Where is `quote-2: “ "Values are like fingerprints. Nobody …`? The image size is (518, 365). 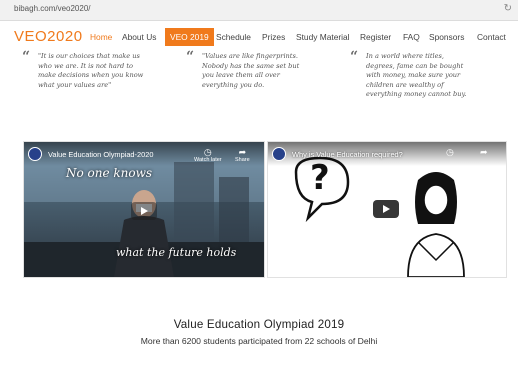 quote-2: “ "Values are like fingerprints. Nobody … is located at coordinates (261, 74).